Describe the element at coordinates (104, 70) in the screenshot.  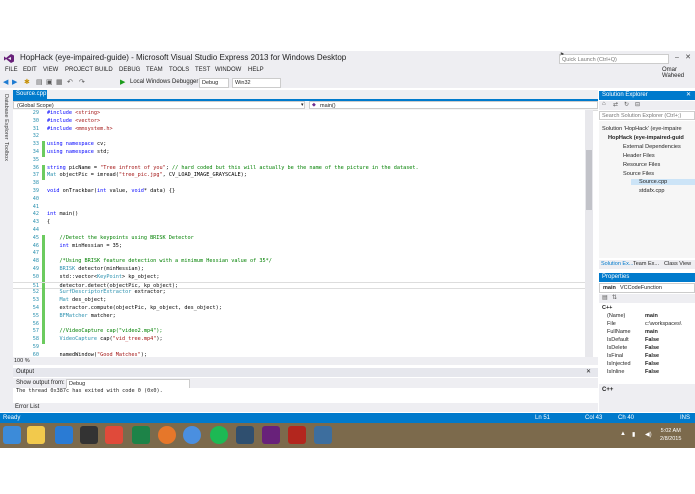
I see `menu-build: BUILD` at that location.